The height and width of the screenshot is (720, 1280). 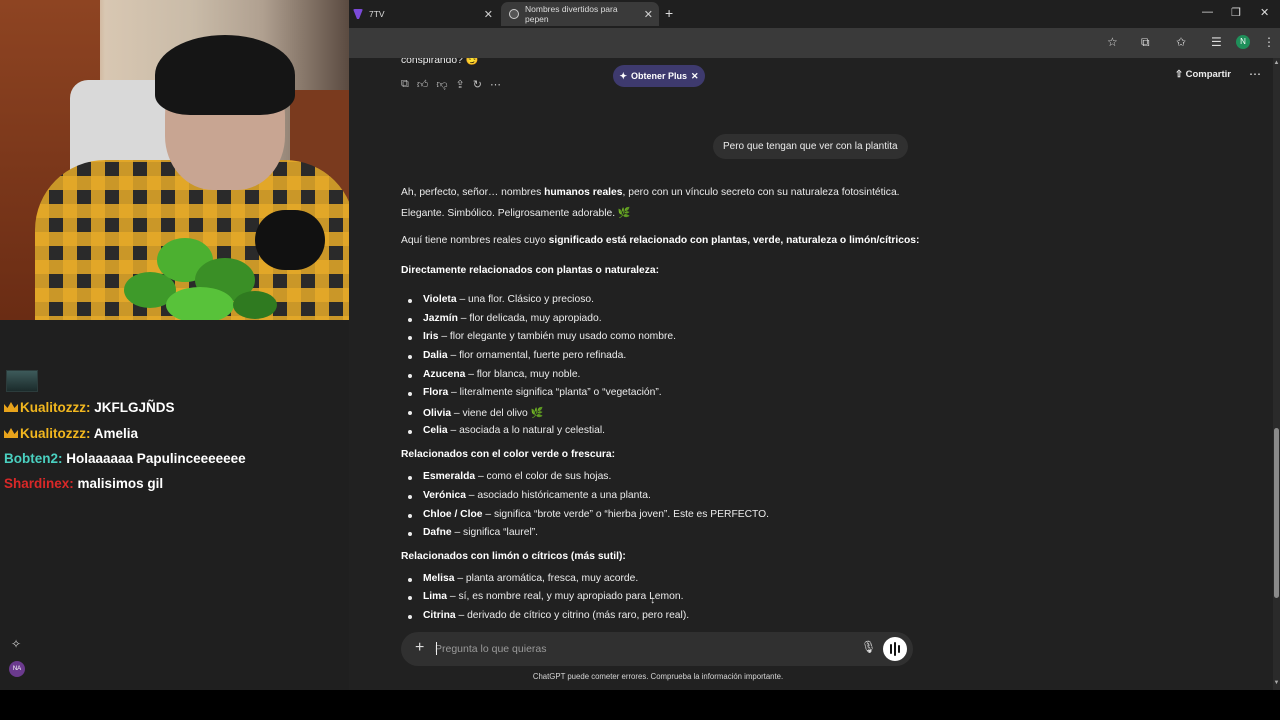 What do you see at coordinates (635, 649) in the screenshot?
I see `prompt-input` at bounding box center [635, 649].